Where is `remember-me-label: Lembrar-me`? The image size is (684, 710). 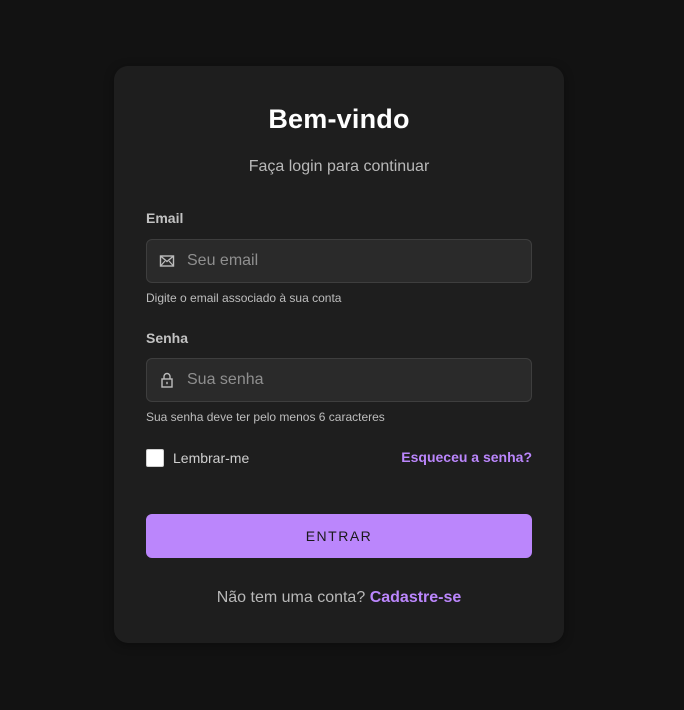
remember-me-label: Lembrar-me is located at coordinates (211, 458).